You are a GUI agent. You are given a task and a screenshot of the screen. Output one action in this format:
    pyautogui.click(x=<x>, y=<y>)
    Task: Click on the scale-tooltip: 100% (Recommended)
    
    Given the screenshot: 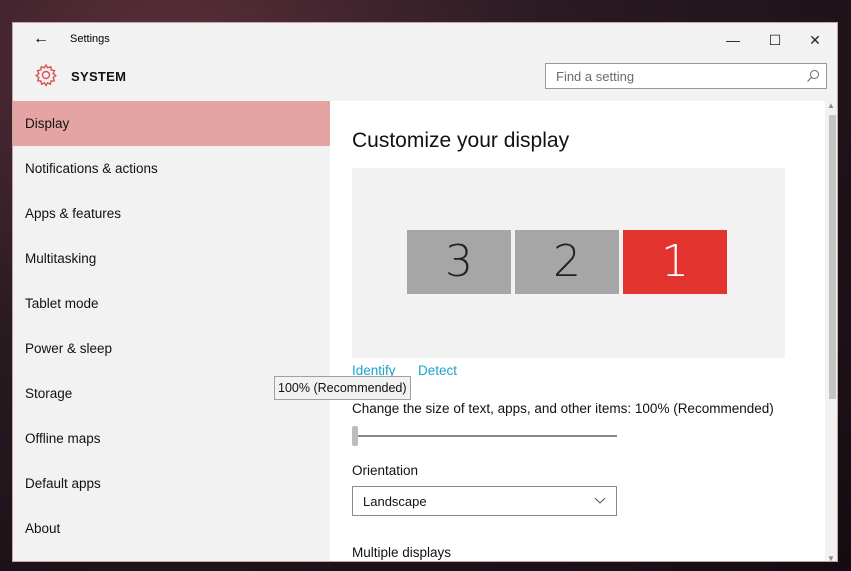 What is the action you would take?
    pyautogui.click(x=342, y=388)
    